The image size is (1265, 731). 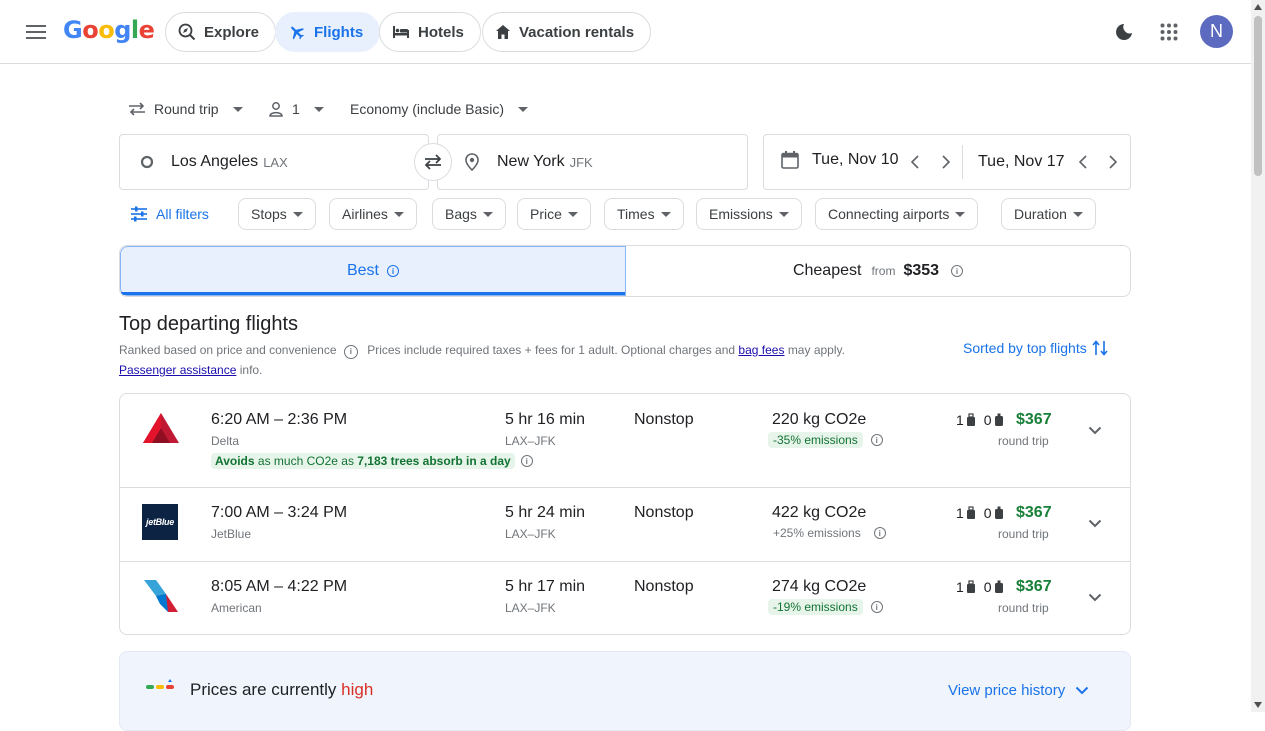 What do you see at coordinates (279, 512) in the screenshot?
I see `flight-times: 7:00 AM – 3:24 PM` at bounding box center [279, 512].